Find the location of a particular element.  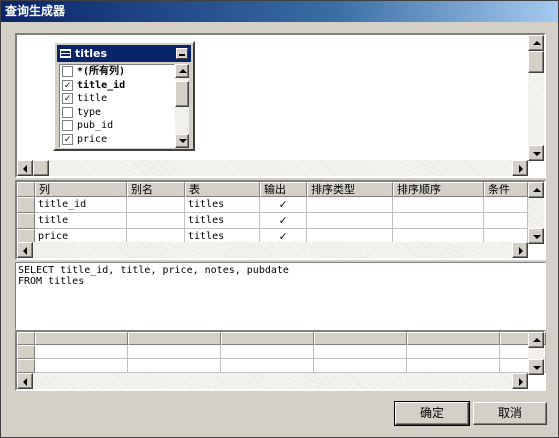

results-pane is located at coordinates (280, 360).